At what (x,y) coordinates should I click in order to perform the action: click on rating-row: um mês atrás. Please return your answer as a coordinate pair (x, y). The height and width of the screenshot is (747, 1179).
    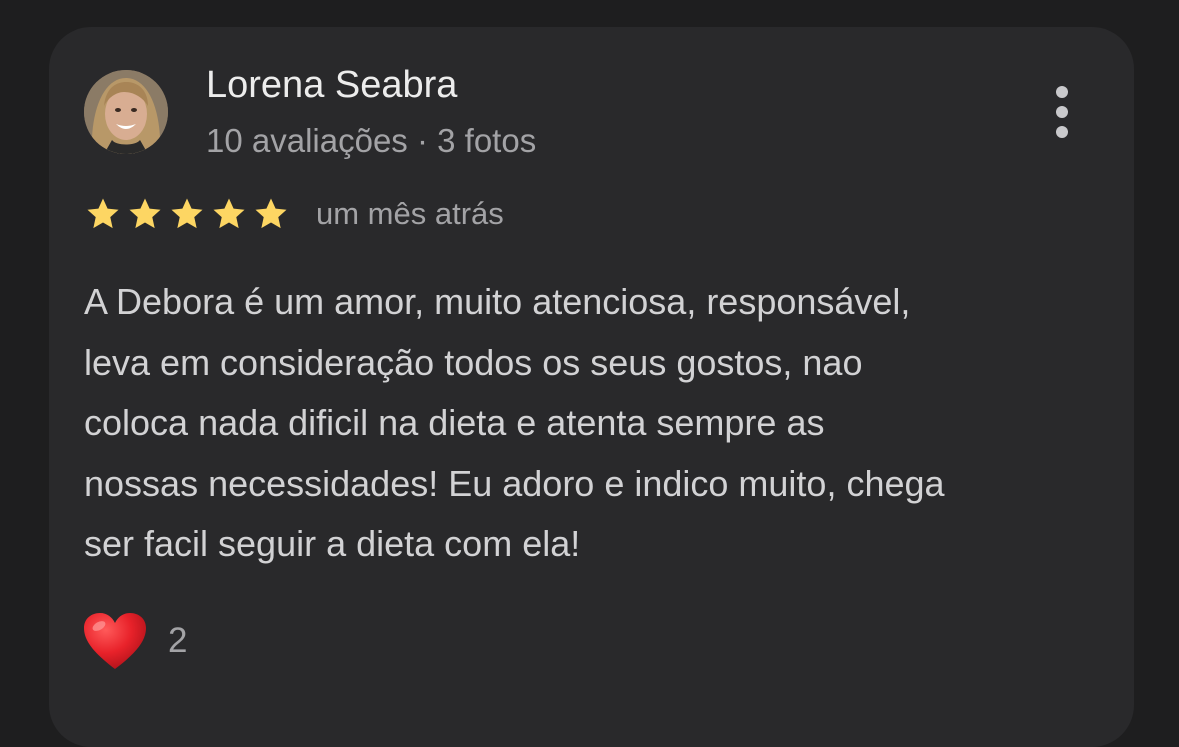
    Looking at the image, I should click on (294, 214).